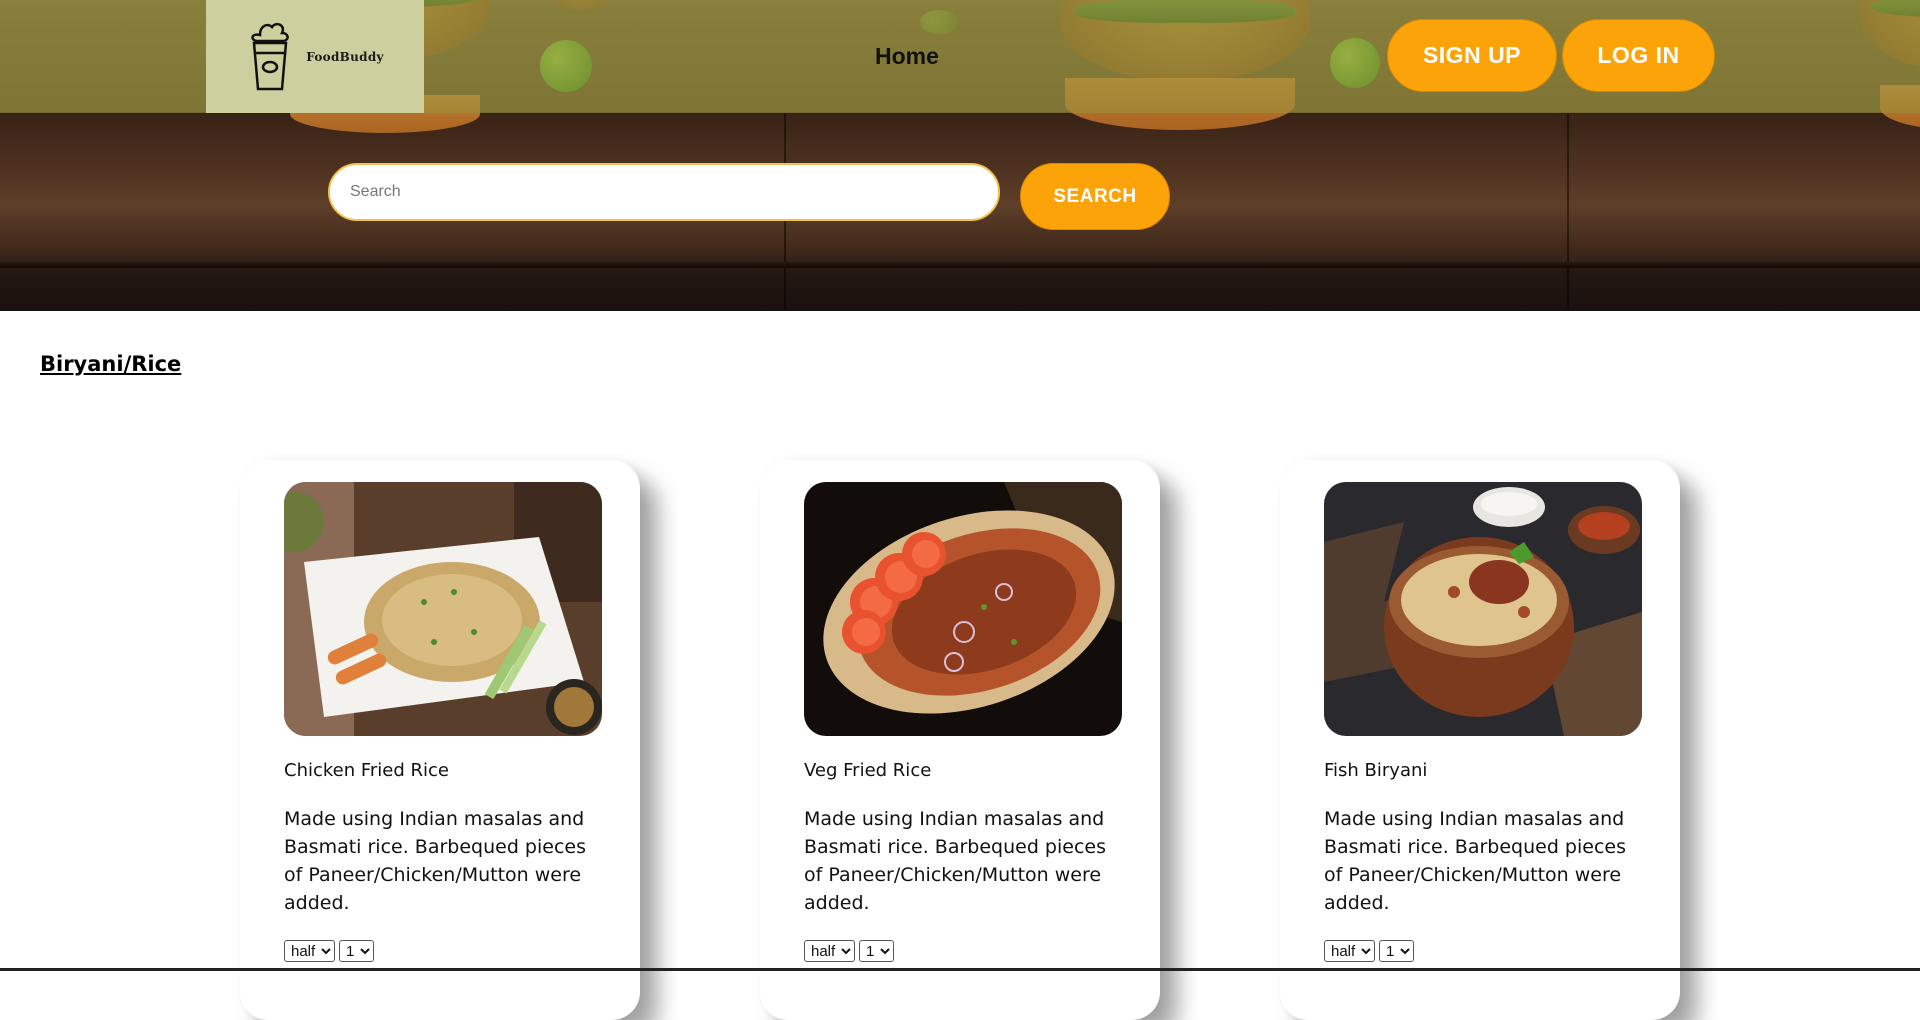 The image size is (1920, 1020). I want to click on signup-button: SIGN UP, so click(1472, 55).